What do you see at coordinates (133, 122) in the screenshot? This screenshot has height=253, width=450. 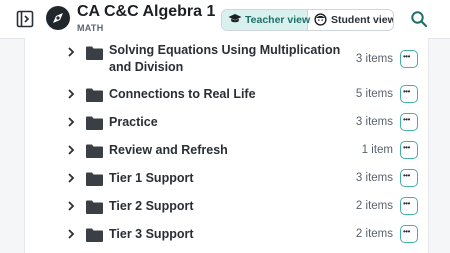 I see `folder-name: Practice` at bounding box center [133, 122].